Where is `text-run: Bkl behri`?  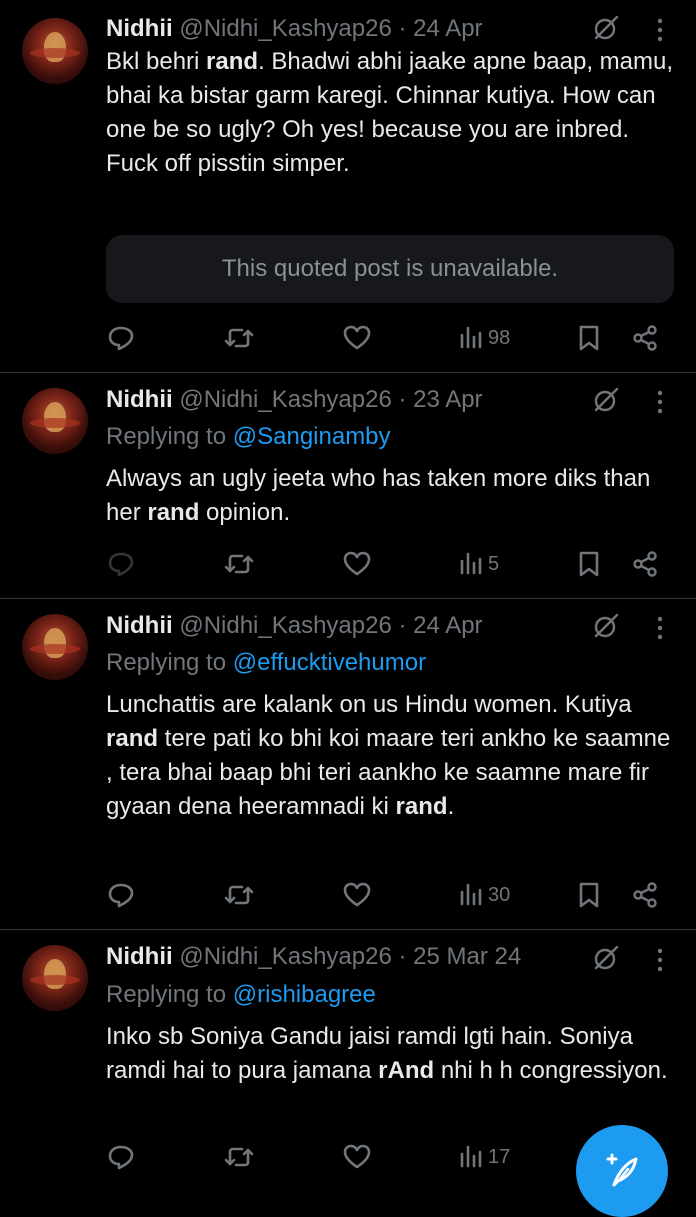 text-run: Bkl behri is located at coordinates (156, 61).